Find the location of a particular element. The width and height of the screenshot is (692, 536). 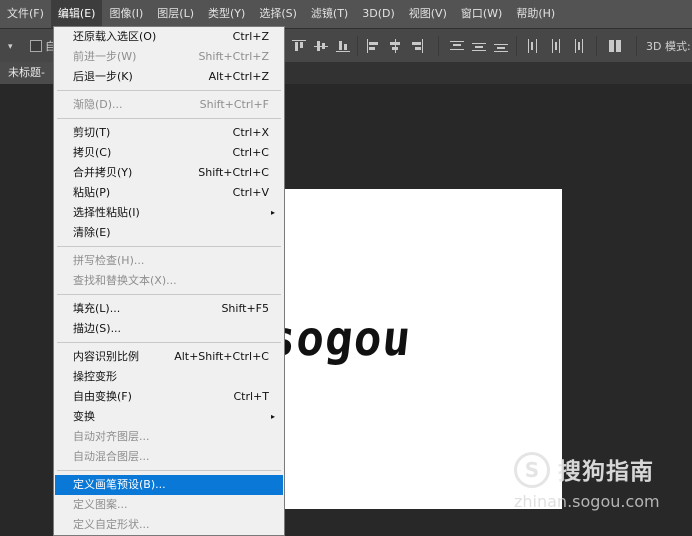

watermark-url: zhinan.sogou.com is located at coordinates (587, 501).